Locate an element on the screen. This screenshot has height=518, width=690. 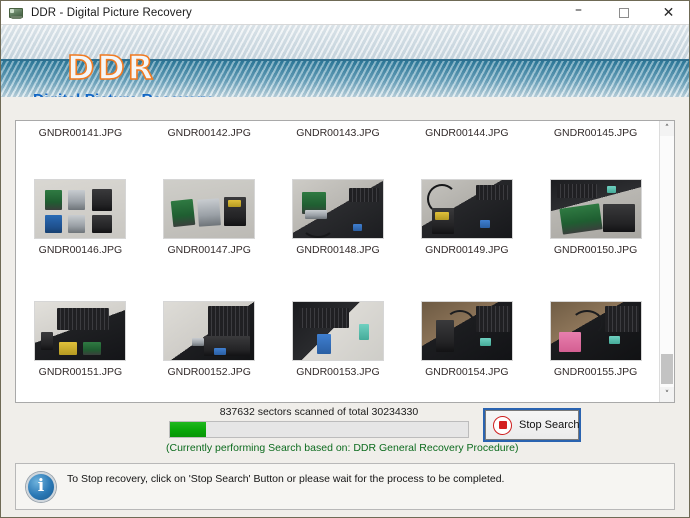
thumbnail-label: GNDR00143.JPG is located at coordinates (338, 133).